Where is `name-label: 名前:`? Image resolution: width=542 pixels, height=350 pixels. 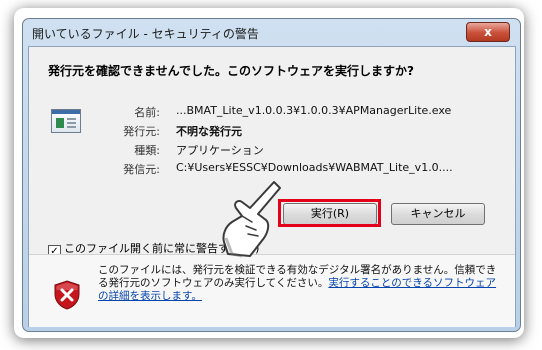
name-label: 名前: is located at coordinates (147, 112).